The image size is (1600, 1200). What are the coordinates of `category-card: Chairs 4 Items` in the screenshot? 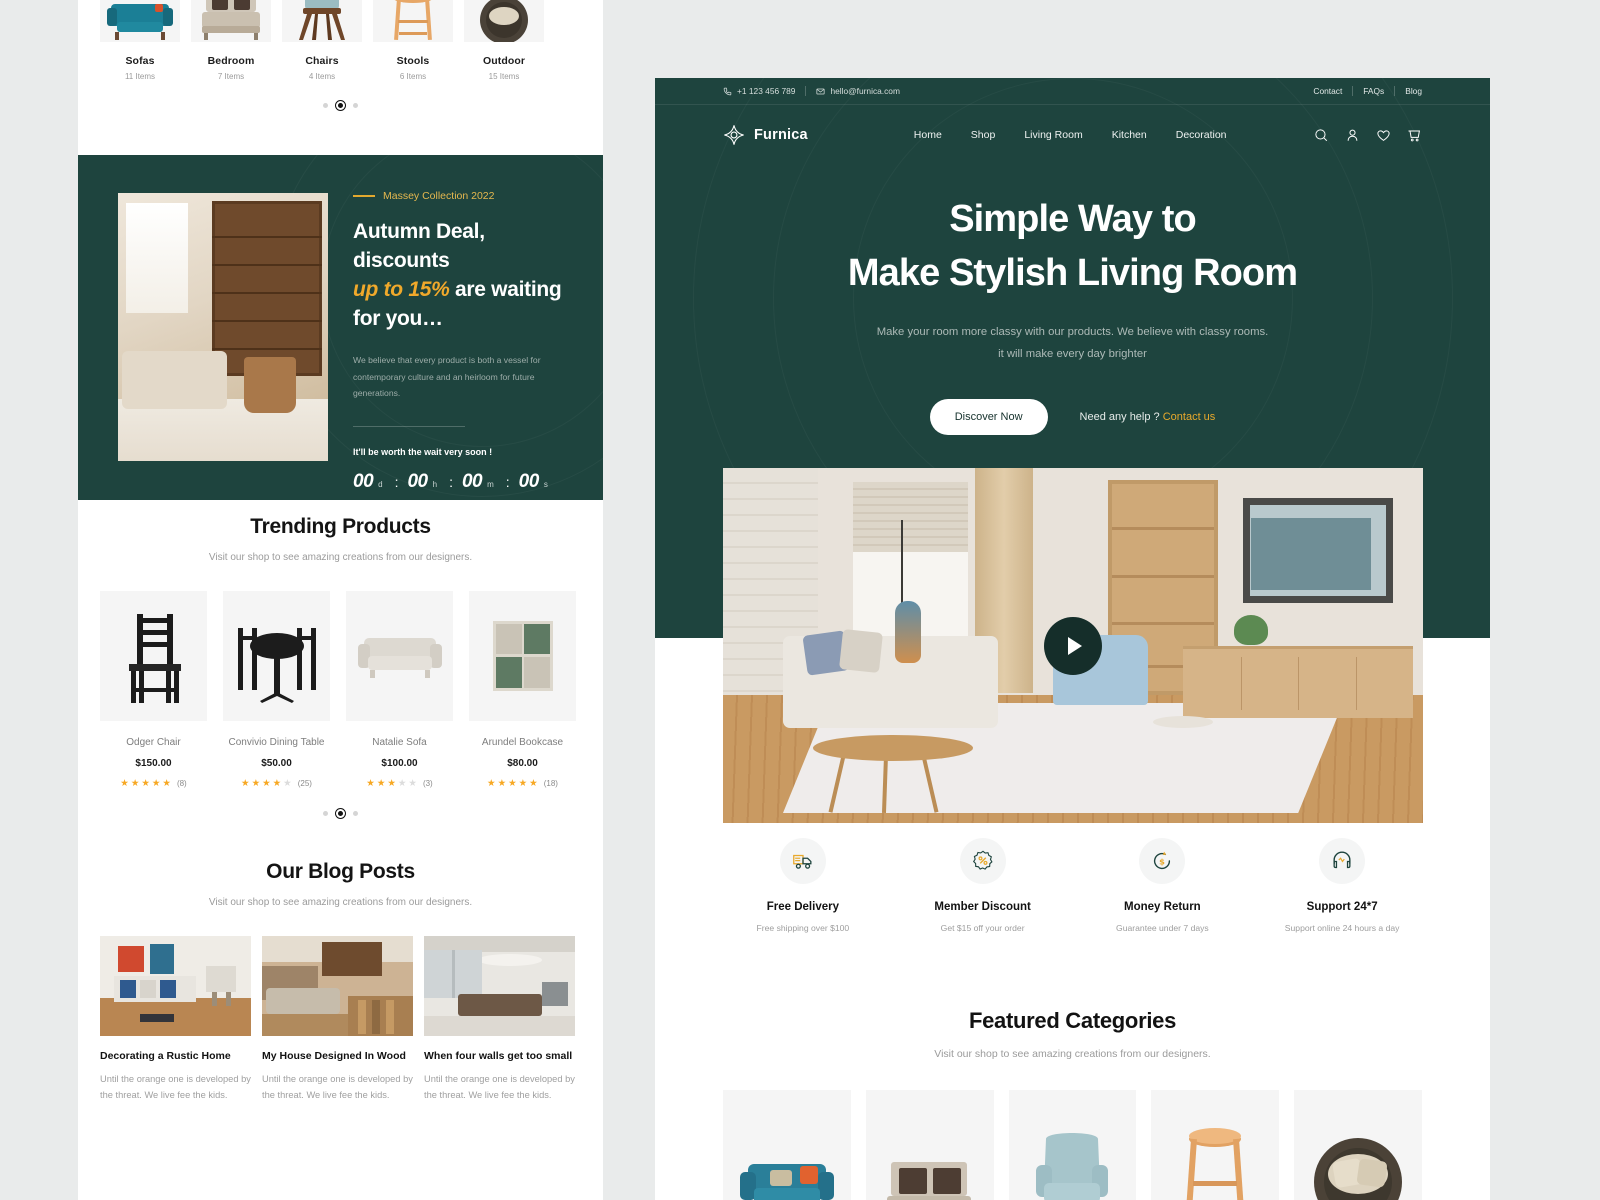 It's located at (322, 40).